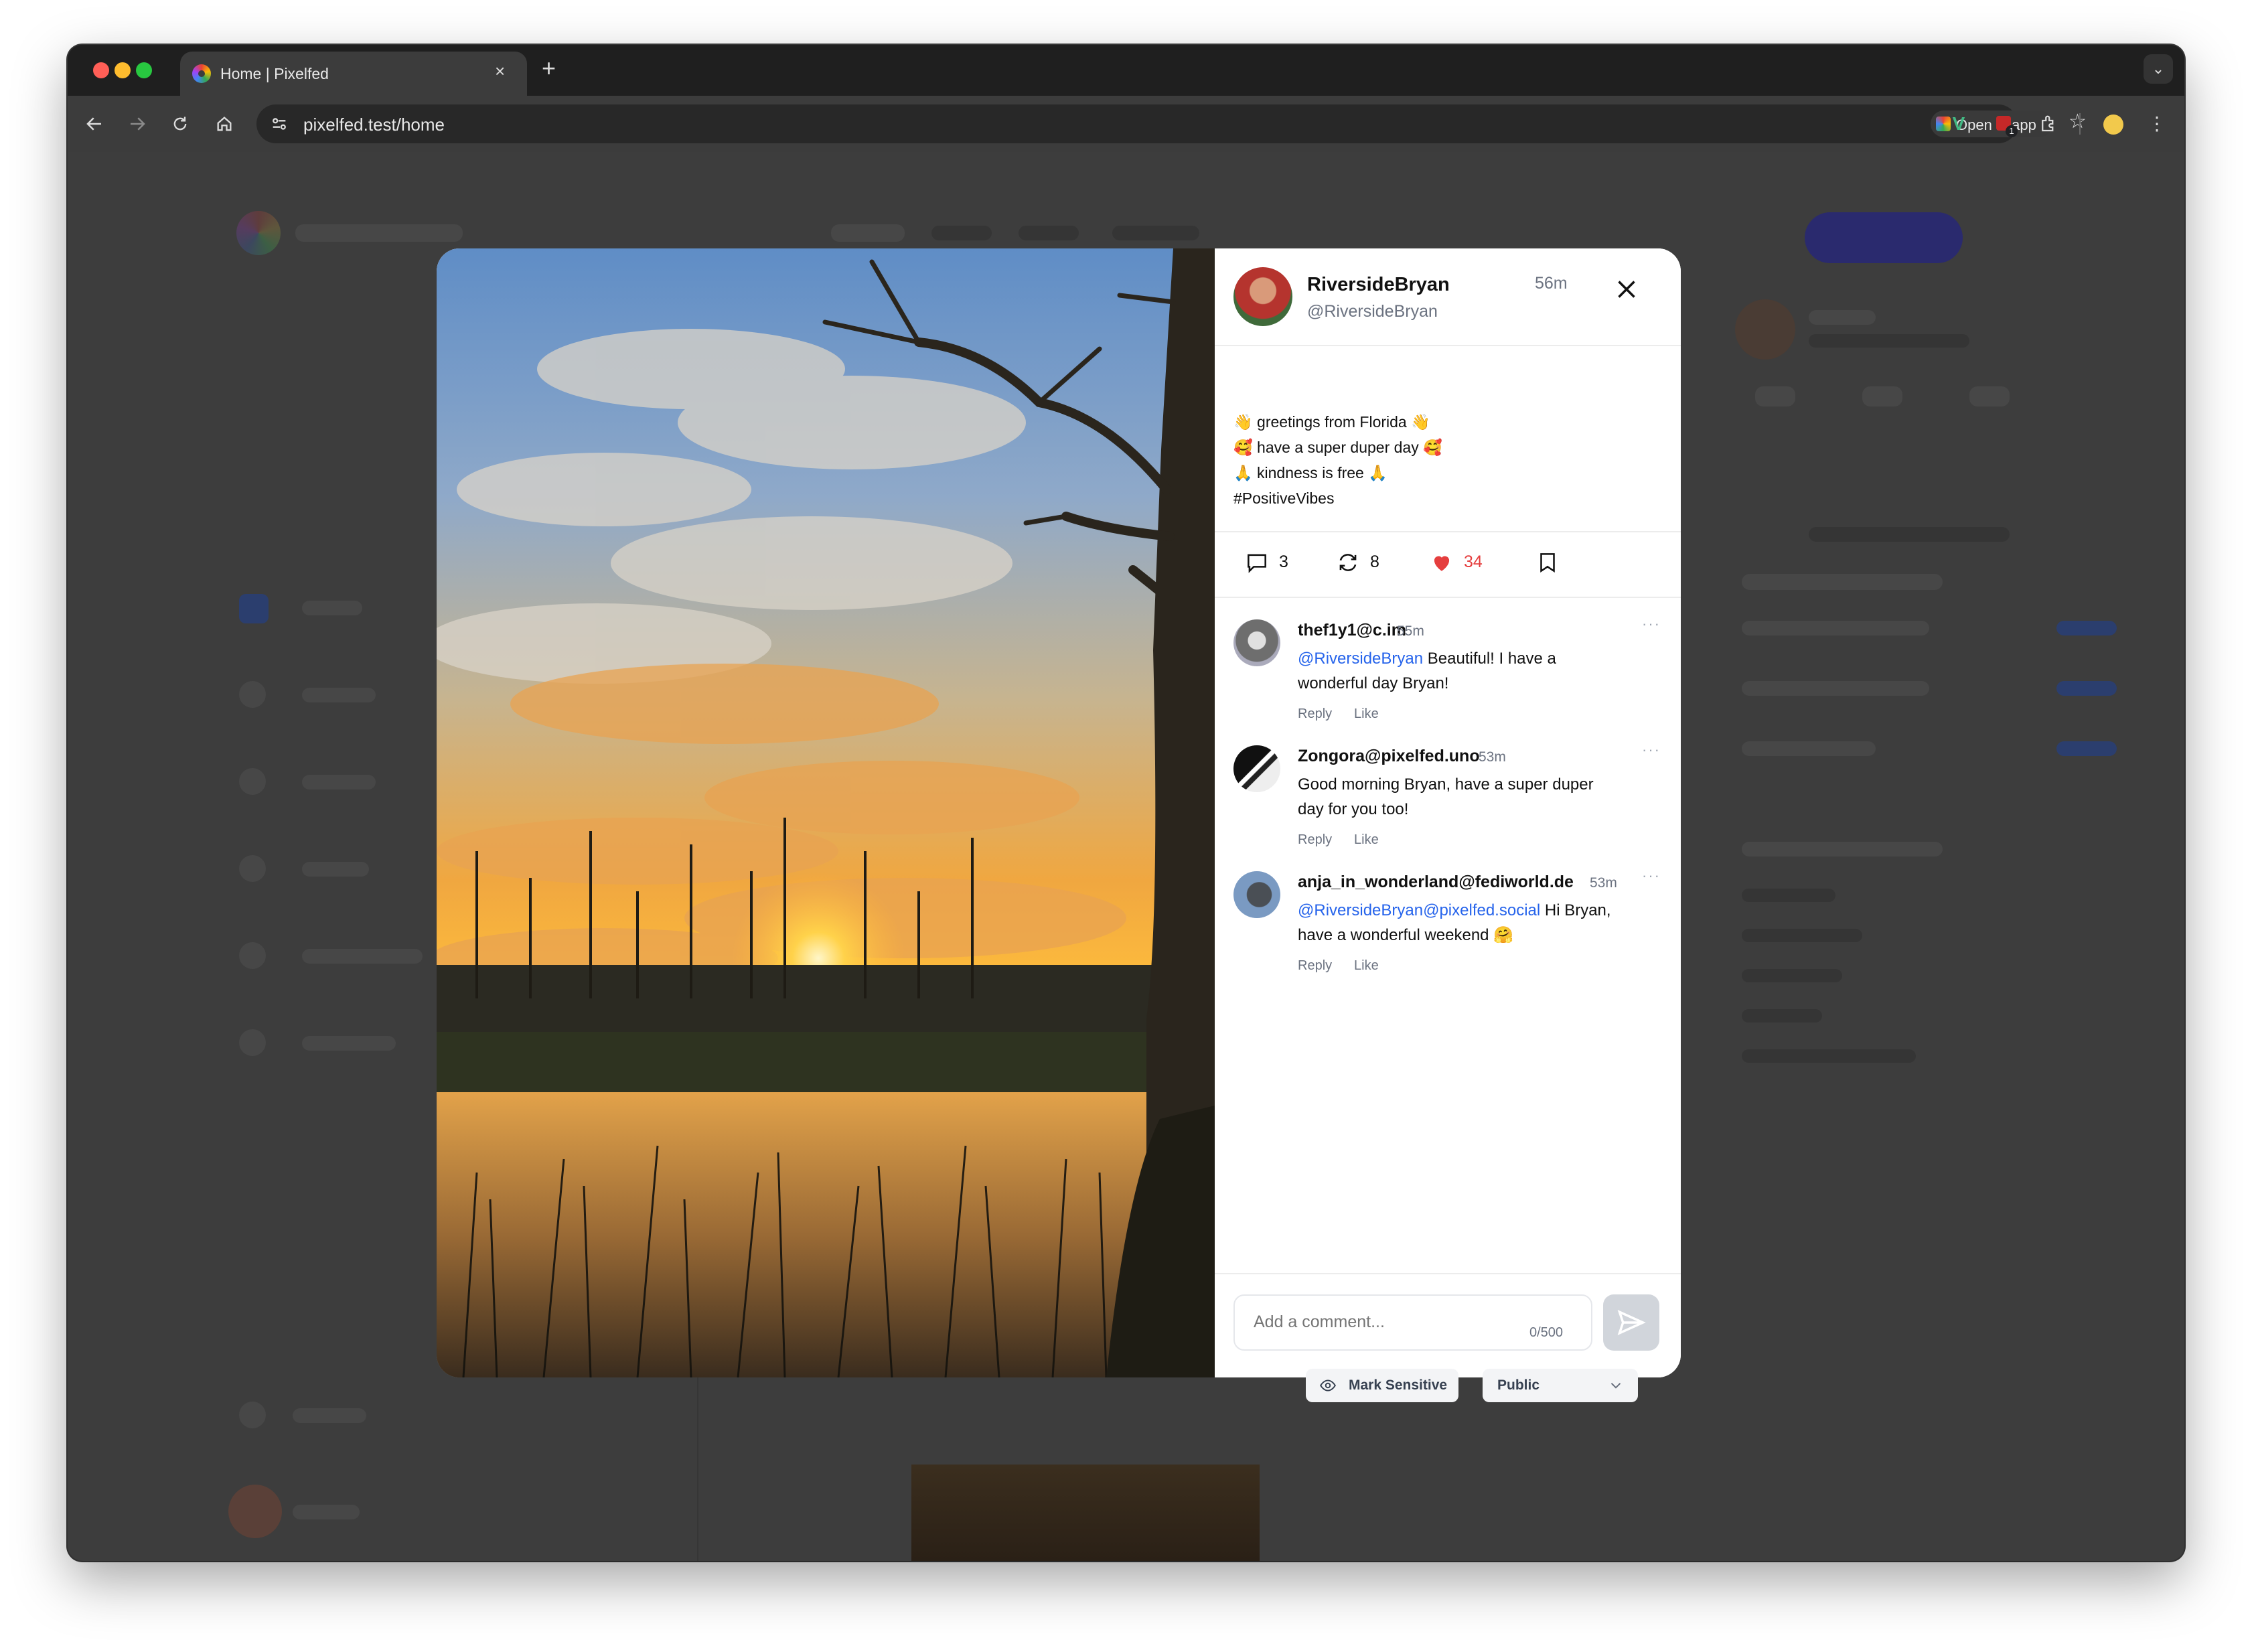  What do you see at coordinates (1546, 1332) in the screenshot?
I see `character-counter: 0/500` at bounding box center [1546, 1332].